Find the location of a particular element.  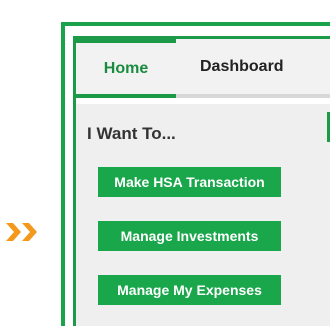

tab-dashboard: Dashboard is located at coordinates (253, 68).